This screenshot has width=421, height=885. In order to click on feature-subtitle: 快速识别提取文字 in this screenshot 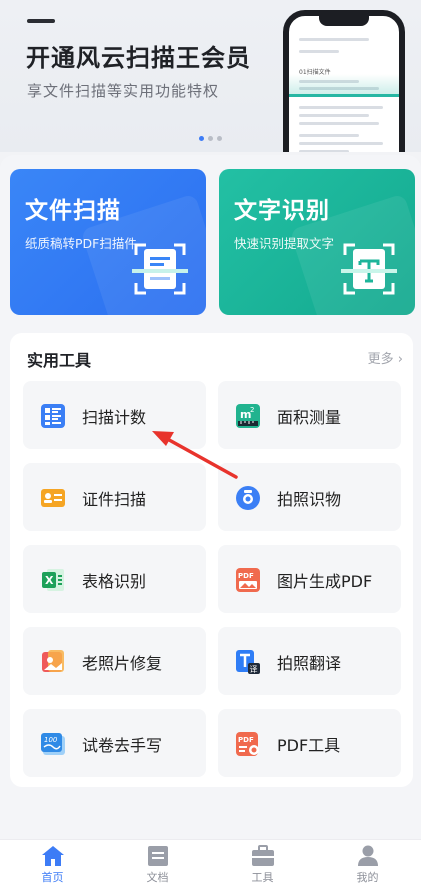, I will do `click(284, 243)`.